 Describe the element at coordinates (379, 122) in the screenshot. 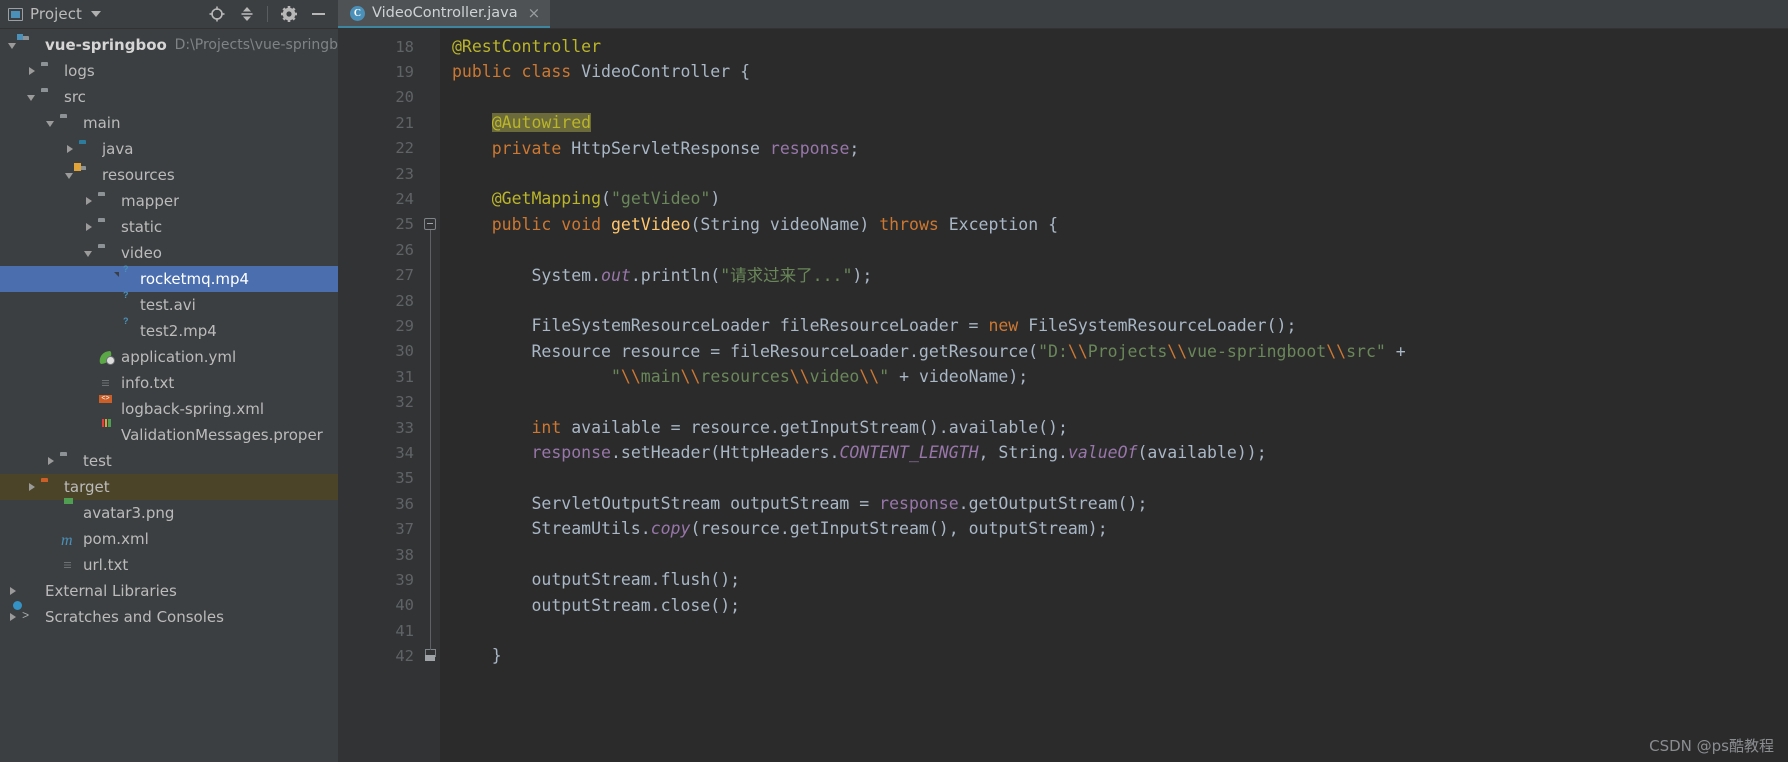

I see `gutter-line-21: 21` at that location.